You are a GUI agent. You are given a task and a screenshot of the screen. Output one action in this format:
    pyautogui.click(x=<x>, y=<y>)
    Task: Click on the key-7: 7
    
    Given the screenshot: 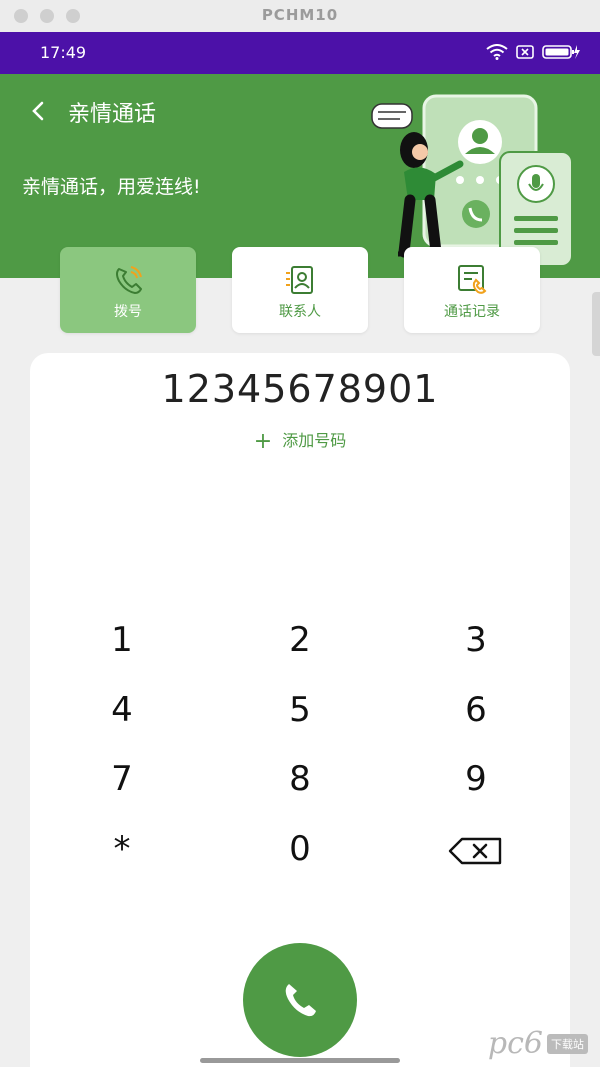 What is the action you would take?
    pyautogui.click(x=122, y=779)
    